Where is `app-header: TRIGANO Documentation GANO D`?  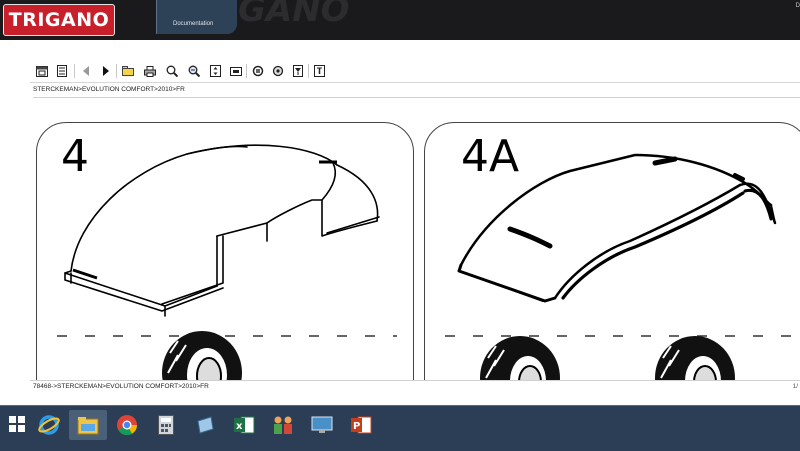 app-header: TRIGANO Documentation GANO D is located at coordinates (400, 20).